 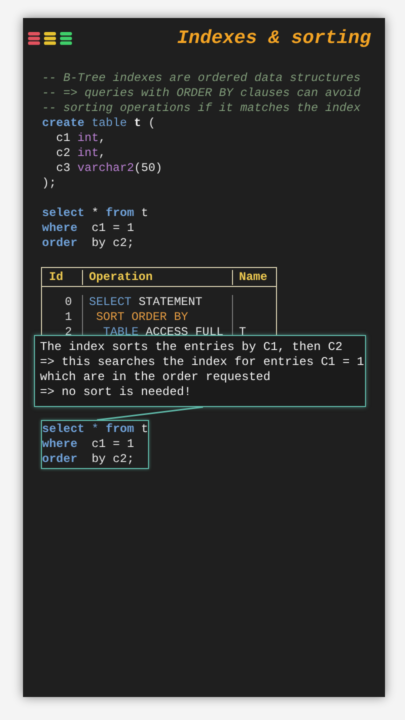 What do you see at coordinates (99, 123) in the screenshot?
I see `code-line: create table t (` at bounding box center [99, 123].